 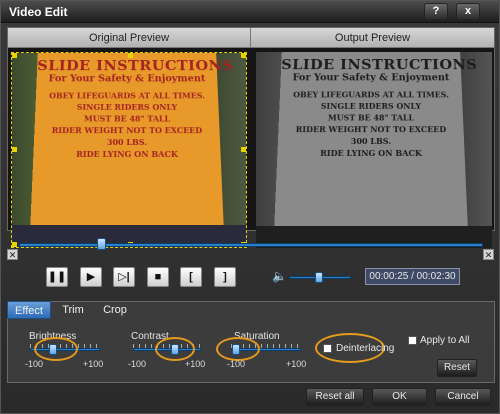 What do you see at coordinates (365, 348) in the screenshot?
I see `deinterlacing-label: Deinterlacing` at bounding box center [365, 348].